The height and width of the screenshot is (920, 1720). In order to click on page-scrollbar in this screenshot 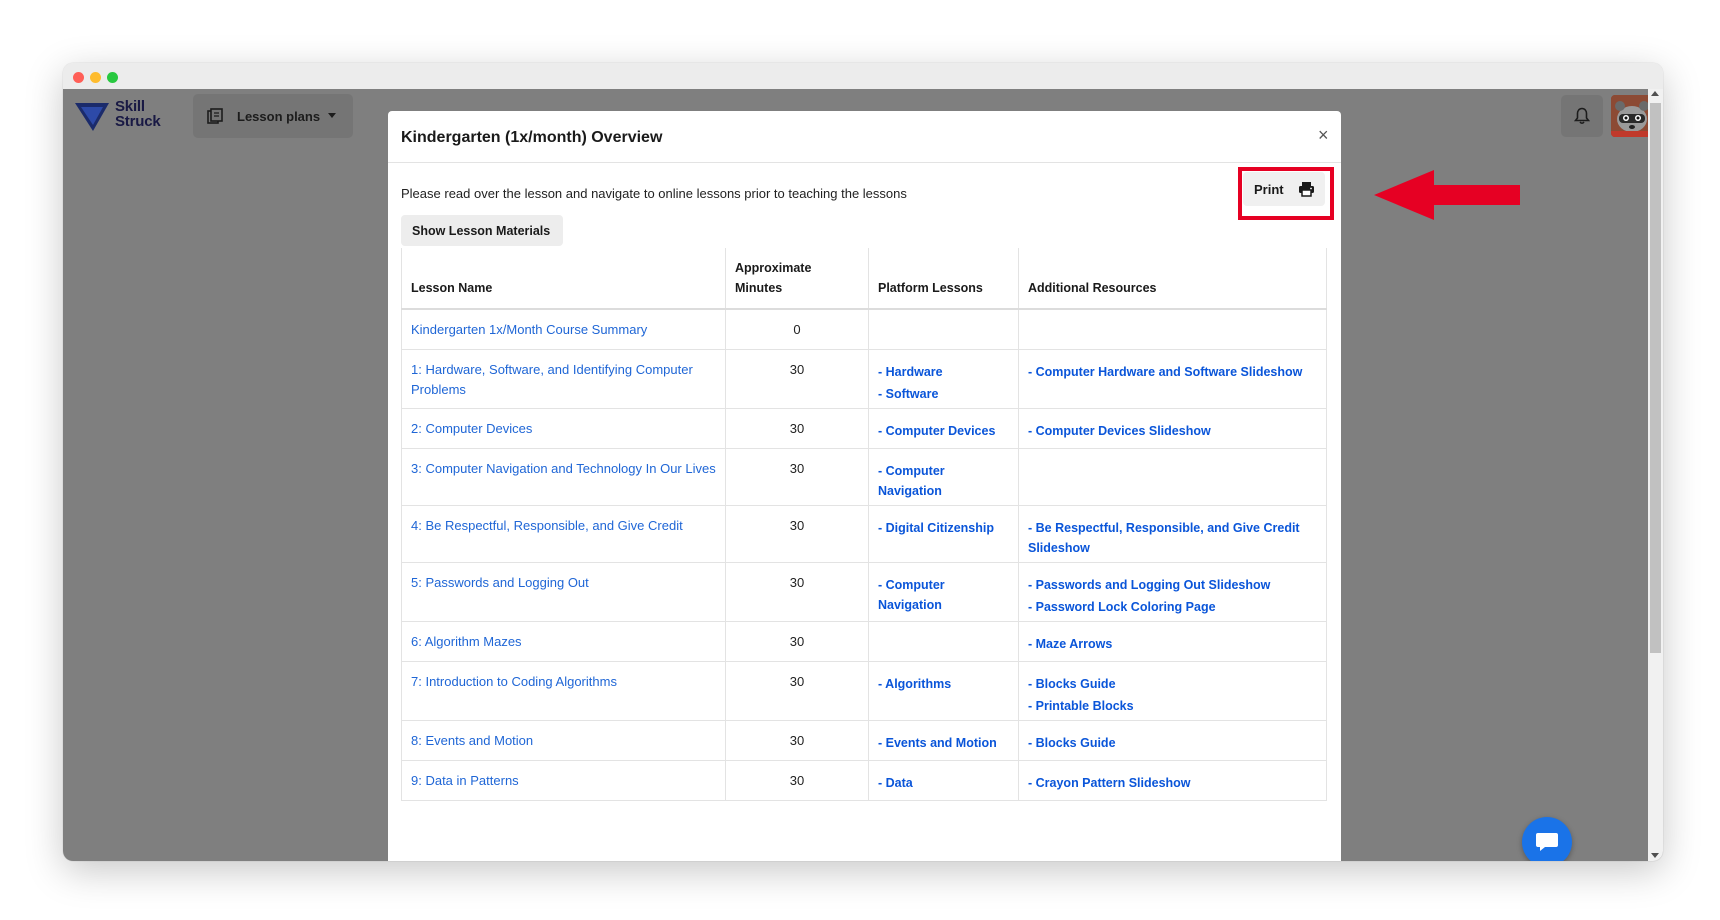, I will do `click(1655, 475)`.